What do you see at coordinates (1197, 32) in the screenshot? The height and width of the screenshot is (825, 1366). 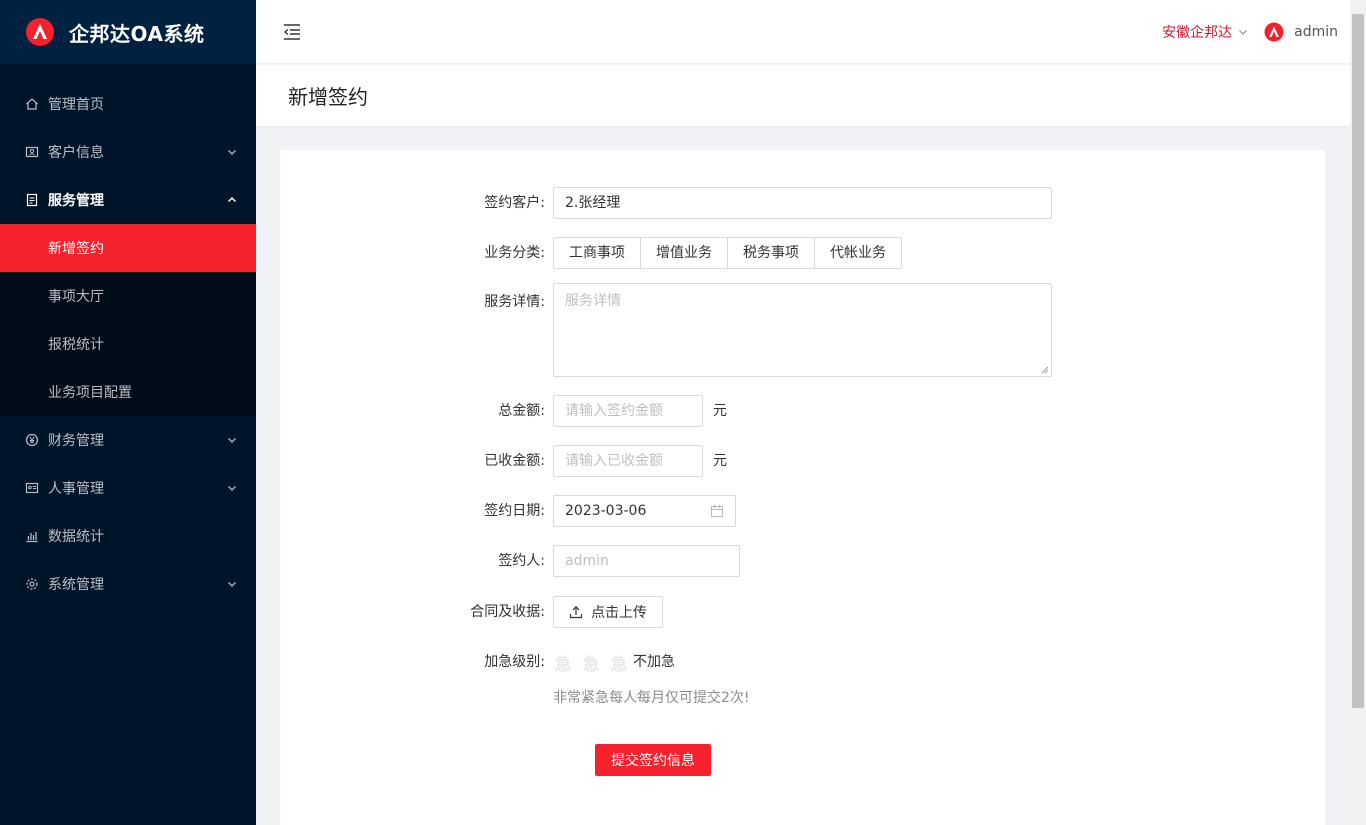 I see `company-name: 安徽企邦达` at bounding box center [1197, 32].